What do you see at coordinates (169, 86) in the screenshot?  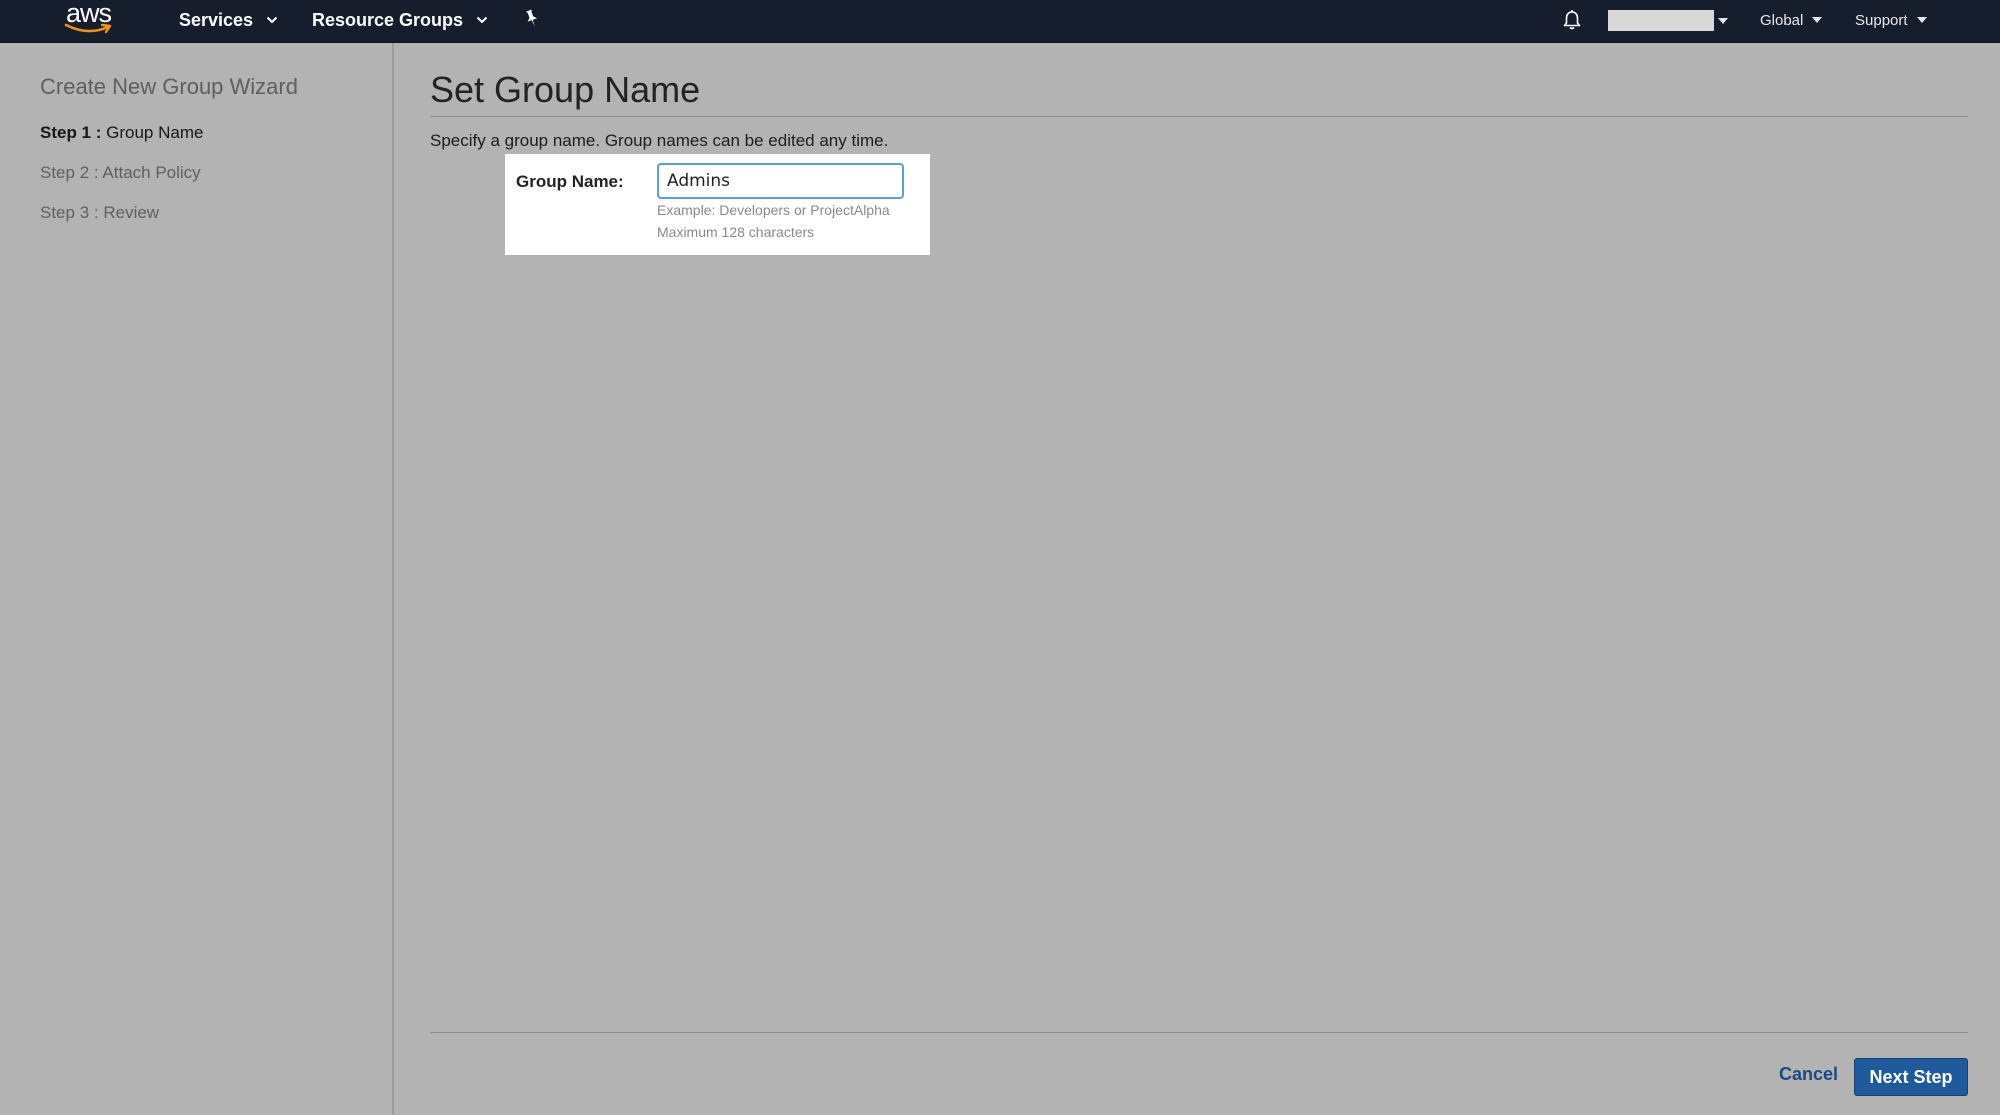 I see `wizard-title: Create New Group Wizard` at bounding box center [169, 86].